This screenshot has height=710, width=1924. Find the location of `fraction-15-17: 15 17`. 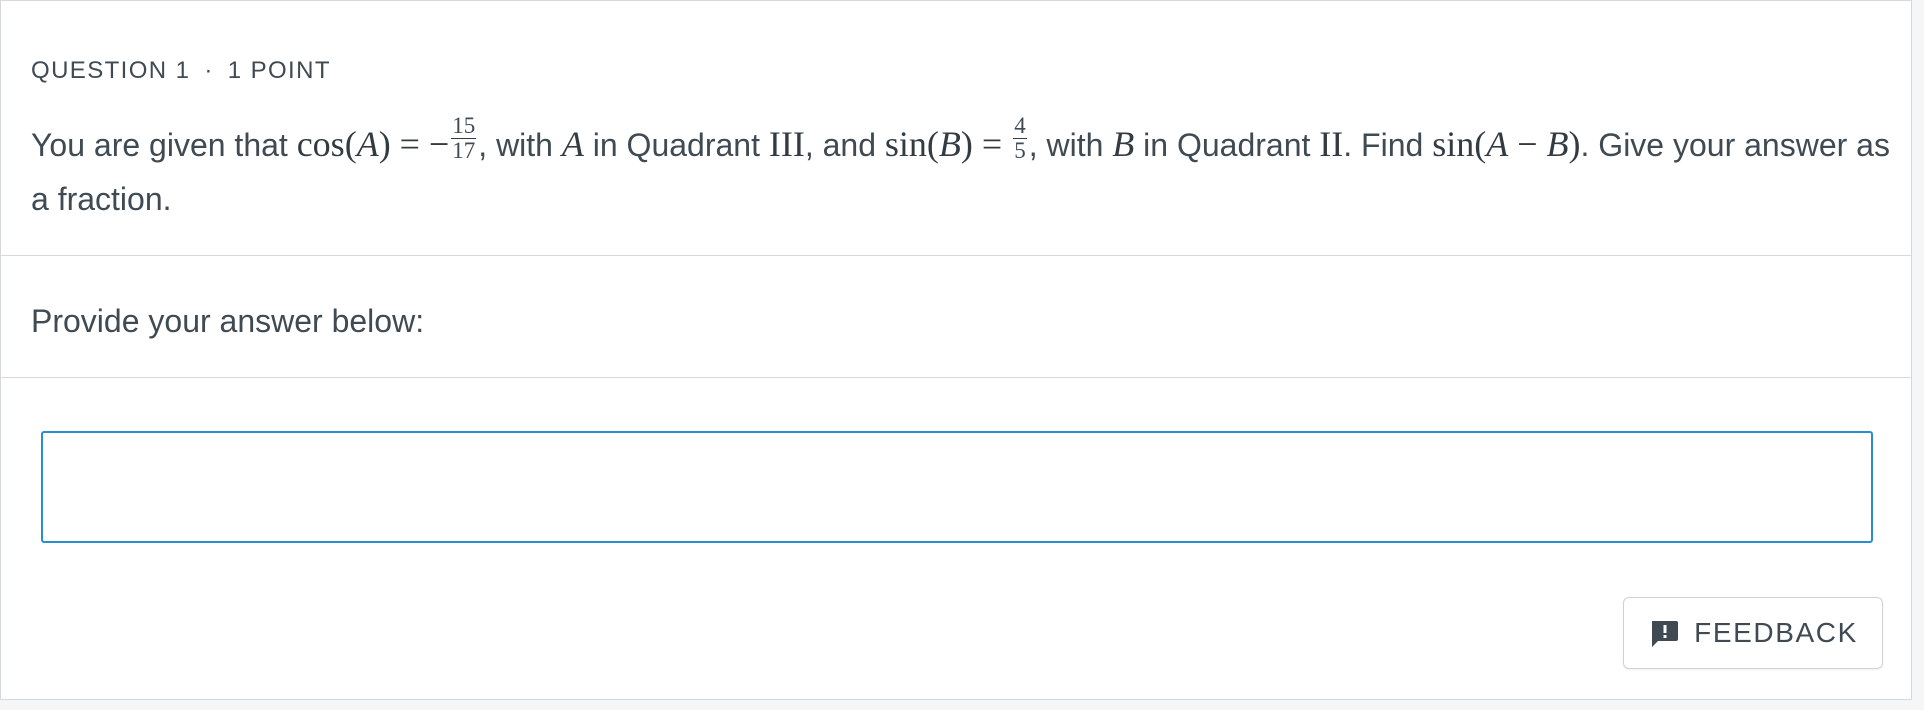

fraction-15-17: 15 17 is located at coordinates (464, 138).